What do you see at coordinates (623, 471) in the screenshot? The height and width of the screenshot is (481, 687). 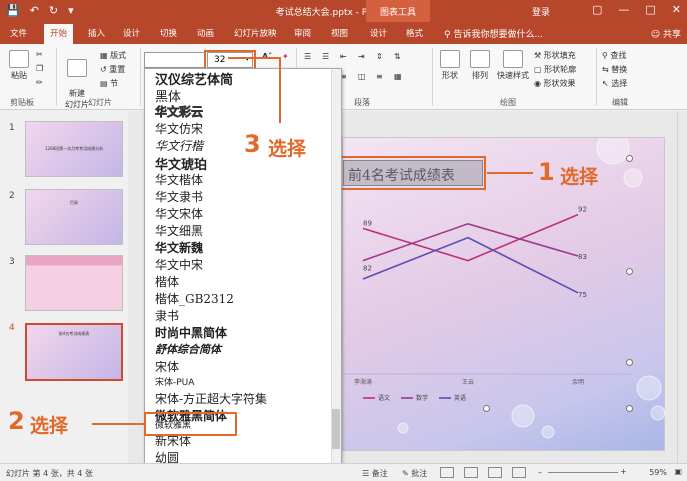 I see `zoom-in-icon: +` at bounding box center [623, 471].